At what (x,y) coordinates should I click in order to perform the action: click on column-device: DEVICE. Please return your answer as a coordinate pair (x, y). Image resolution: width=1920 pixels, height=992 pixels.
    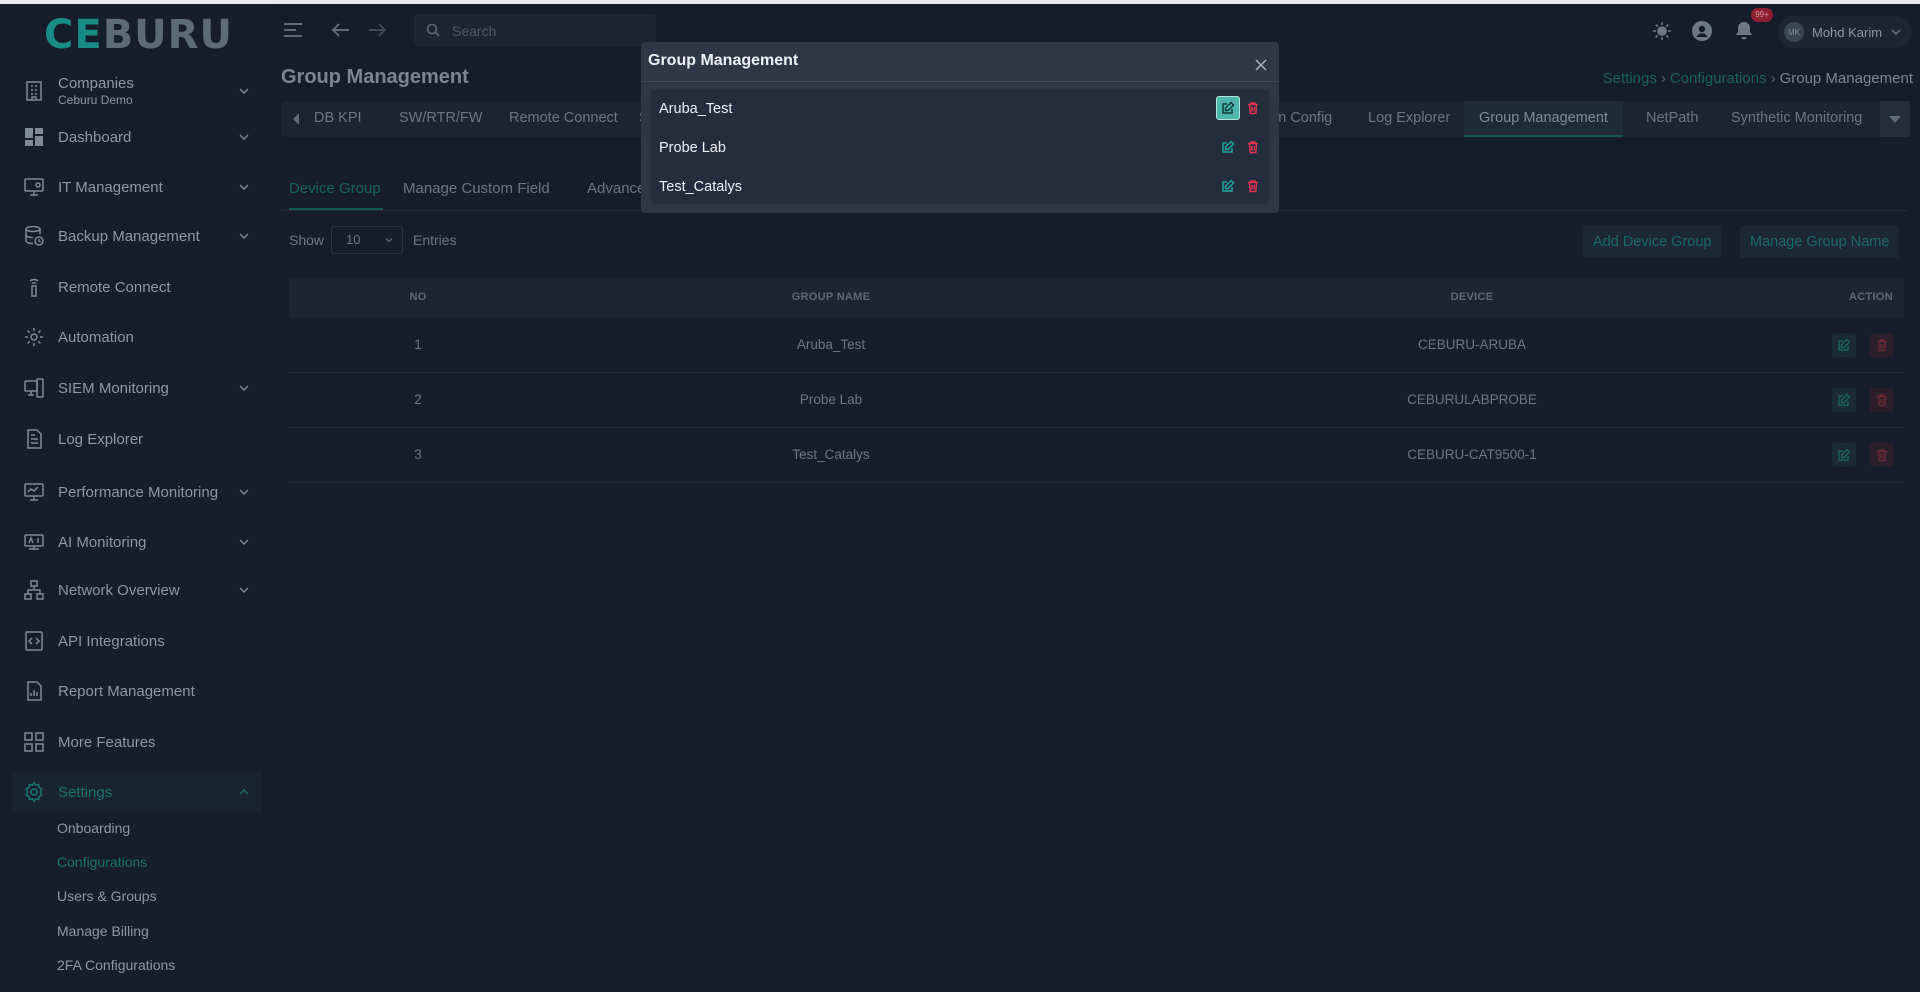
    Looking at the image, I should click on (1472, 297).